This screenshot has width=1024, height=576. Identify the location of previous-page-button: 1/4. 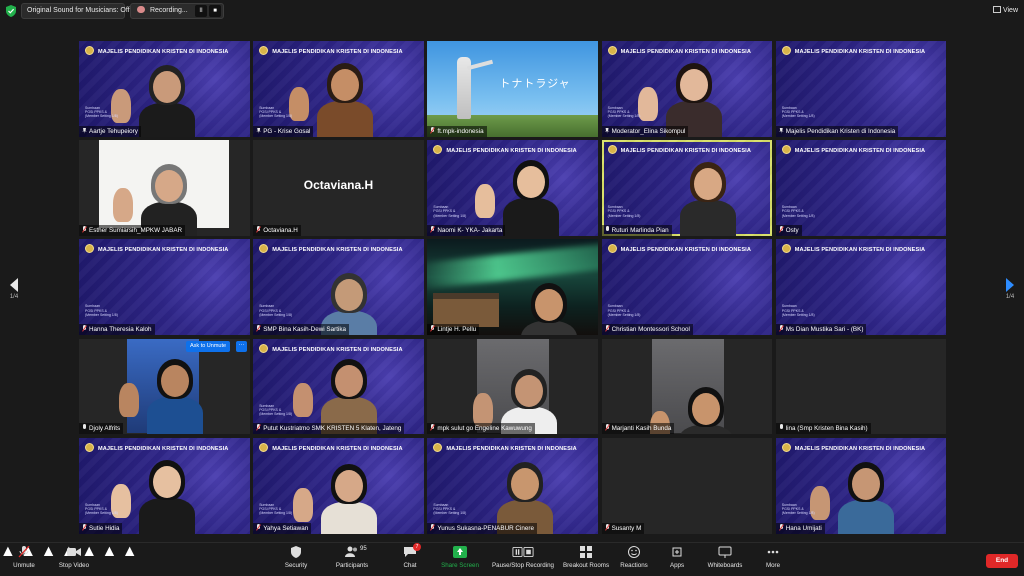
(14, 293).